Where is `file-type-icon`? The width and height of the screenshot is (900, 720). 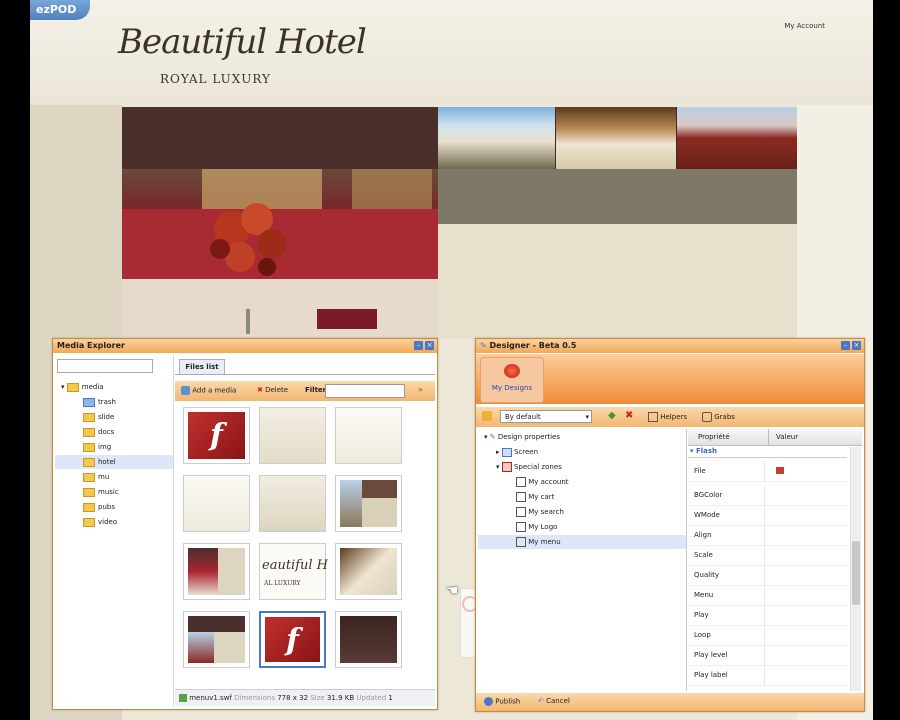
file-type-icon is located at coordinates (183, 698).